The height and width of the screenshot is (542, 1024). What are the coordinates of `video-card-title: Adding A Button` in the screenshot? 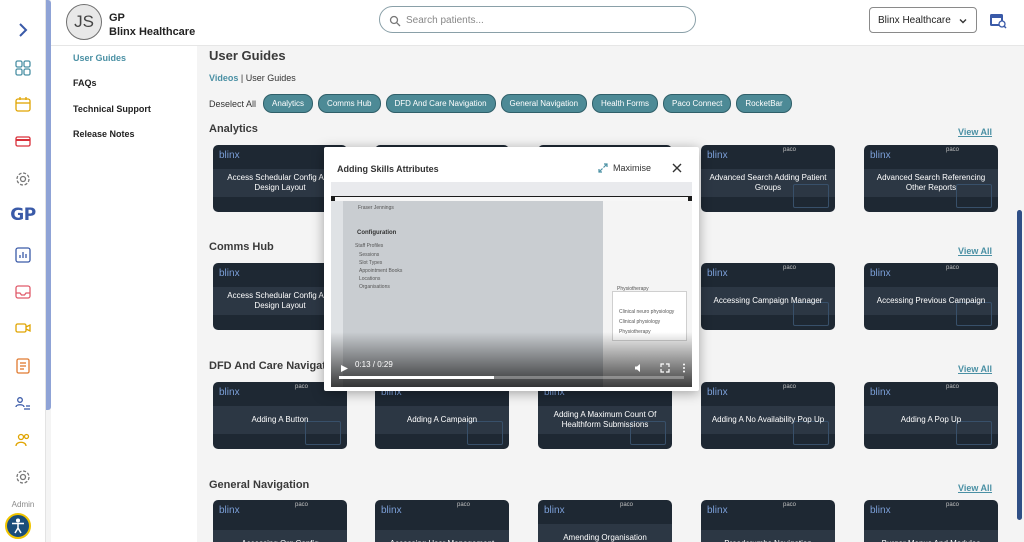 It's located at (280, 419).